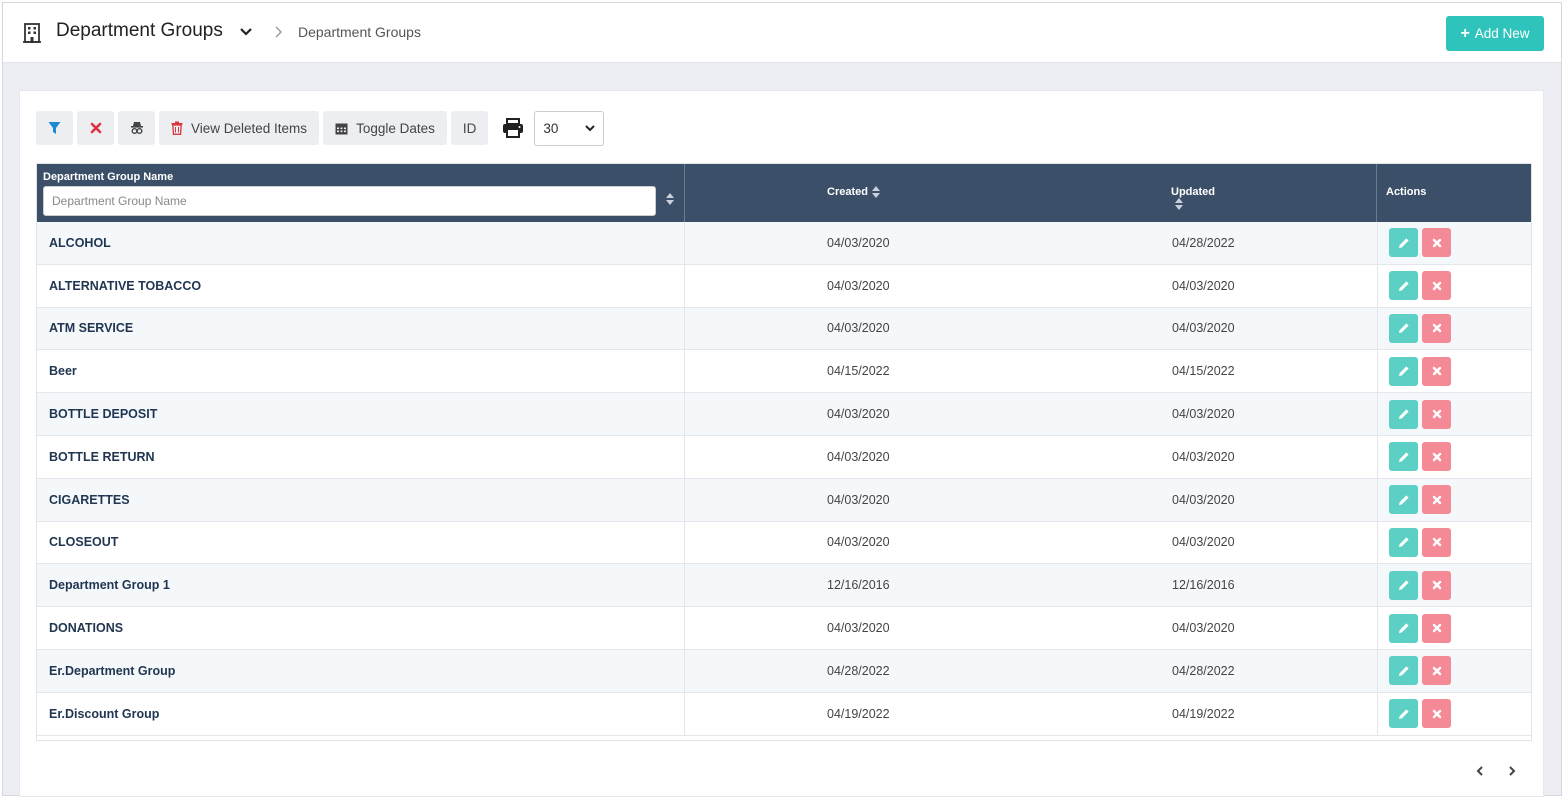 The image size is (1564, 798). Describe the element at coordinates (670, 199) in the screenshot. I see `sort-icon` at that location.